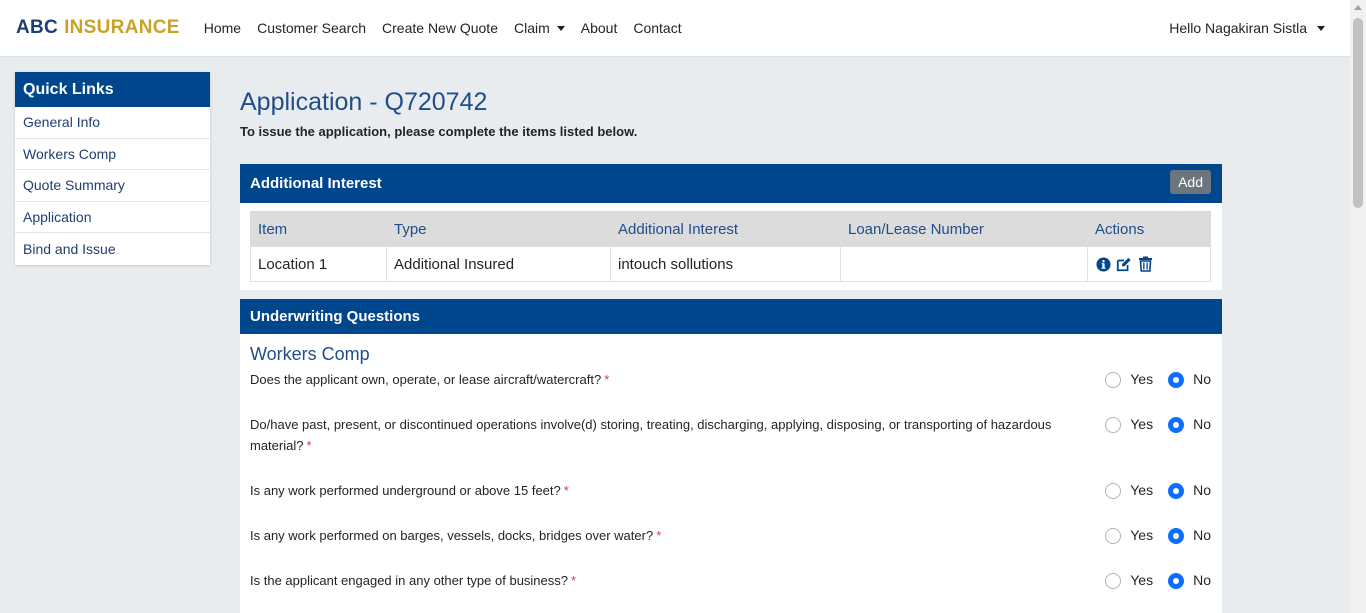 This screenshot has width=1366, height=613. I want to click on cell-actions, so click(1149, 264).